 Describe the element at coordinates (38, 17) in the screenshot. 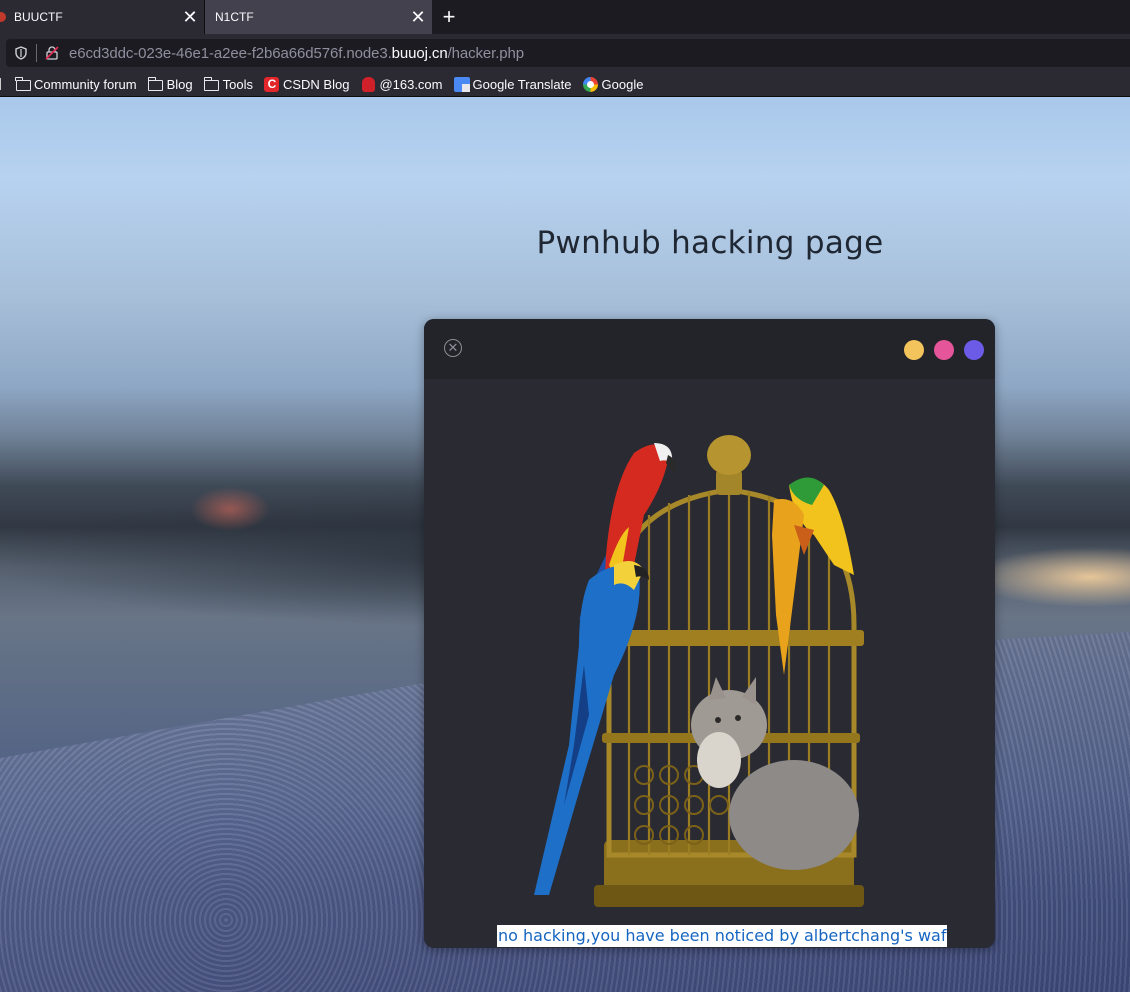

I see `tab-title: BUUCTF` at that location.